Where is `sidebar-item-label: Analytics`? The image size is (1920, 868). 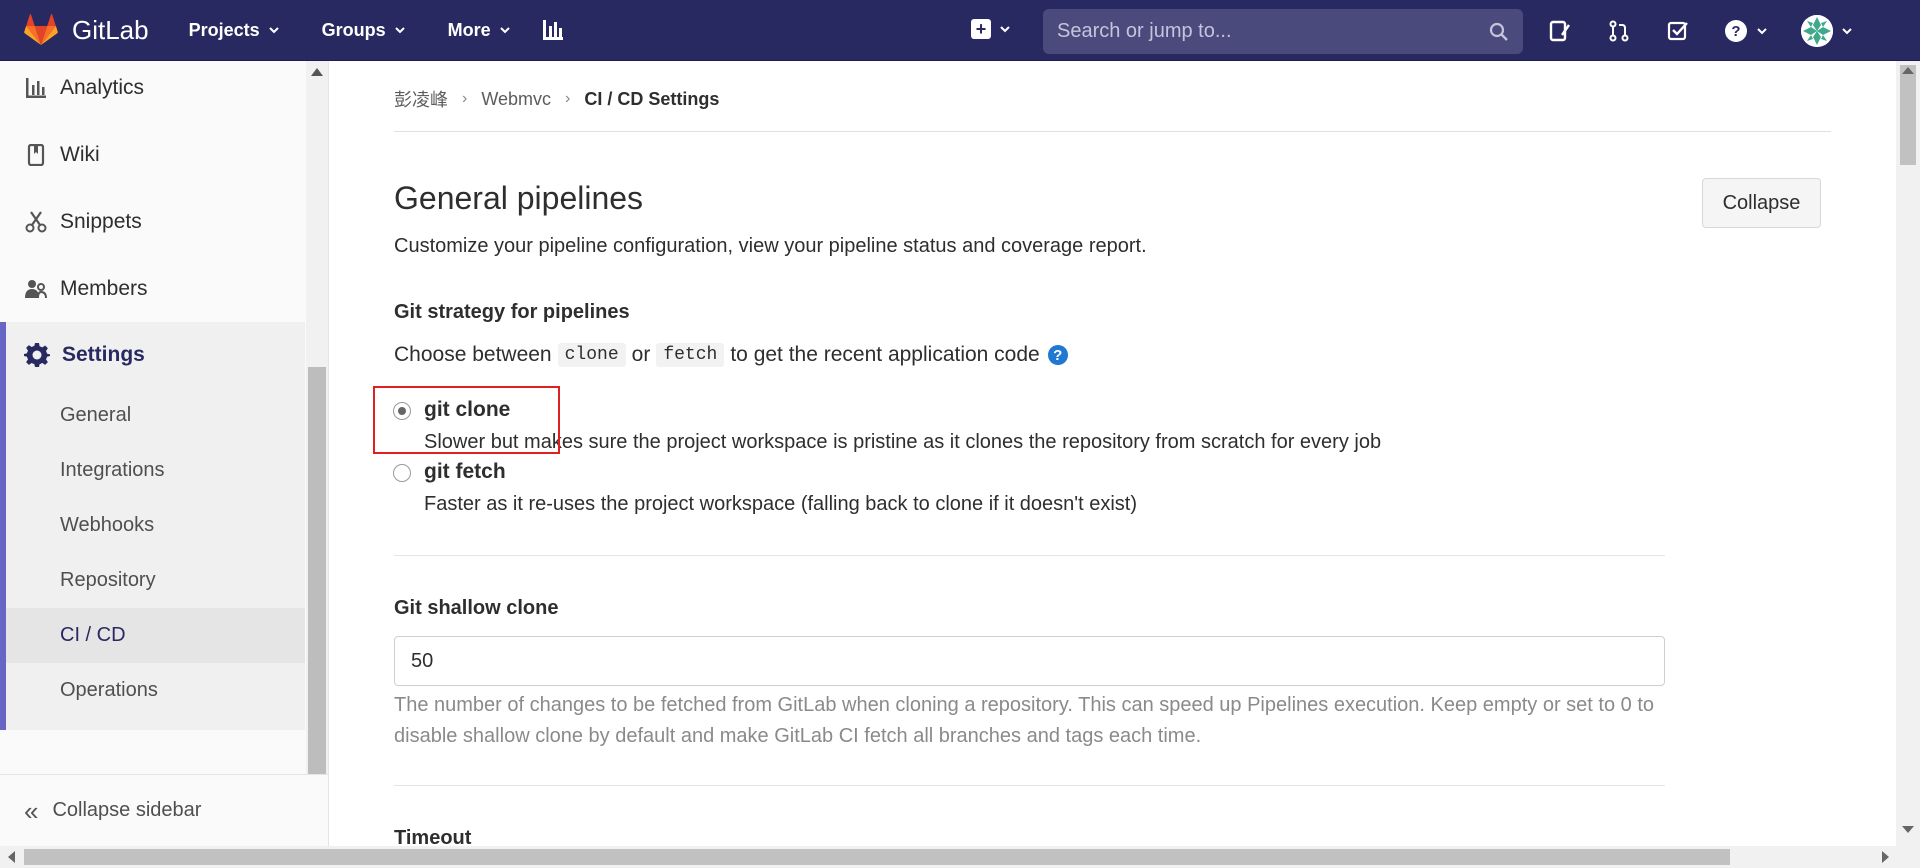 sidebar-item-label: Analytics is located at coordinates (102, 87).